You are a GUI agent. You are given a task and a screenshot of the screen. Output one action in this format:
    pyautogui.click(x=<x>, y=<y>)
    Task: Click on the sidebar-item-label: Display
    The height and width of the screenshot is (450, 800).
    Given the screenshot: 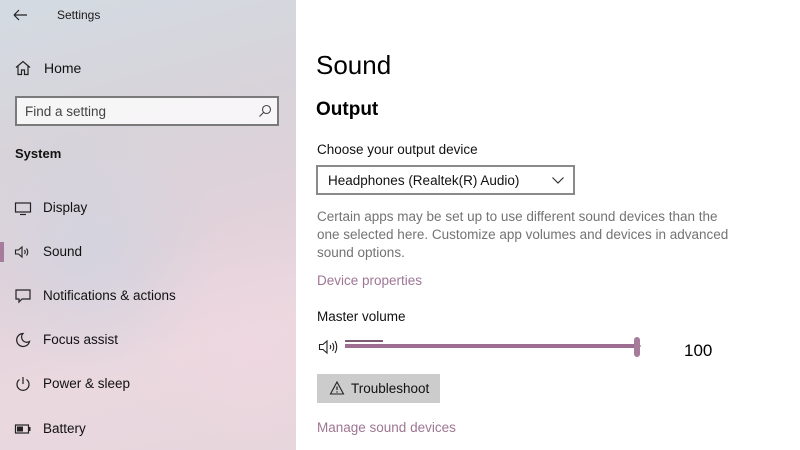 What is the action you would take?
    pyautogui.click(x=65, y=207)
    